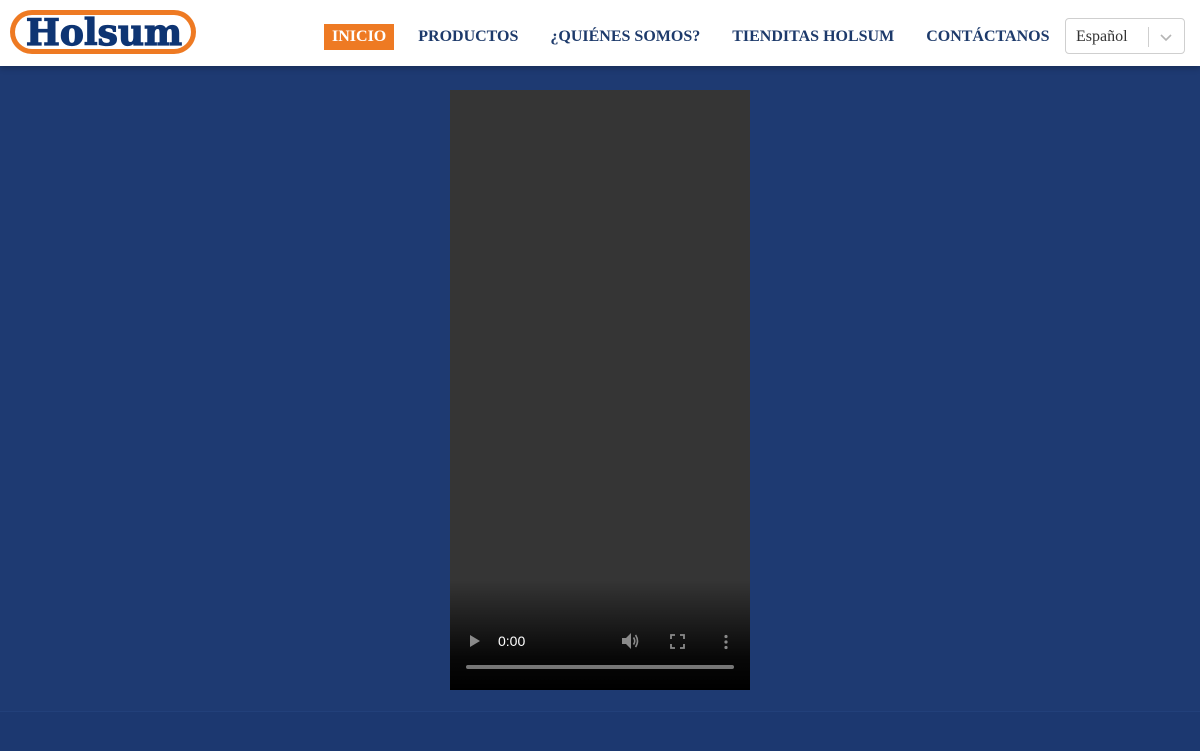  Describe the element at coordinates (600, 731) in the screenshot. I see `footer-band` at that location.